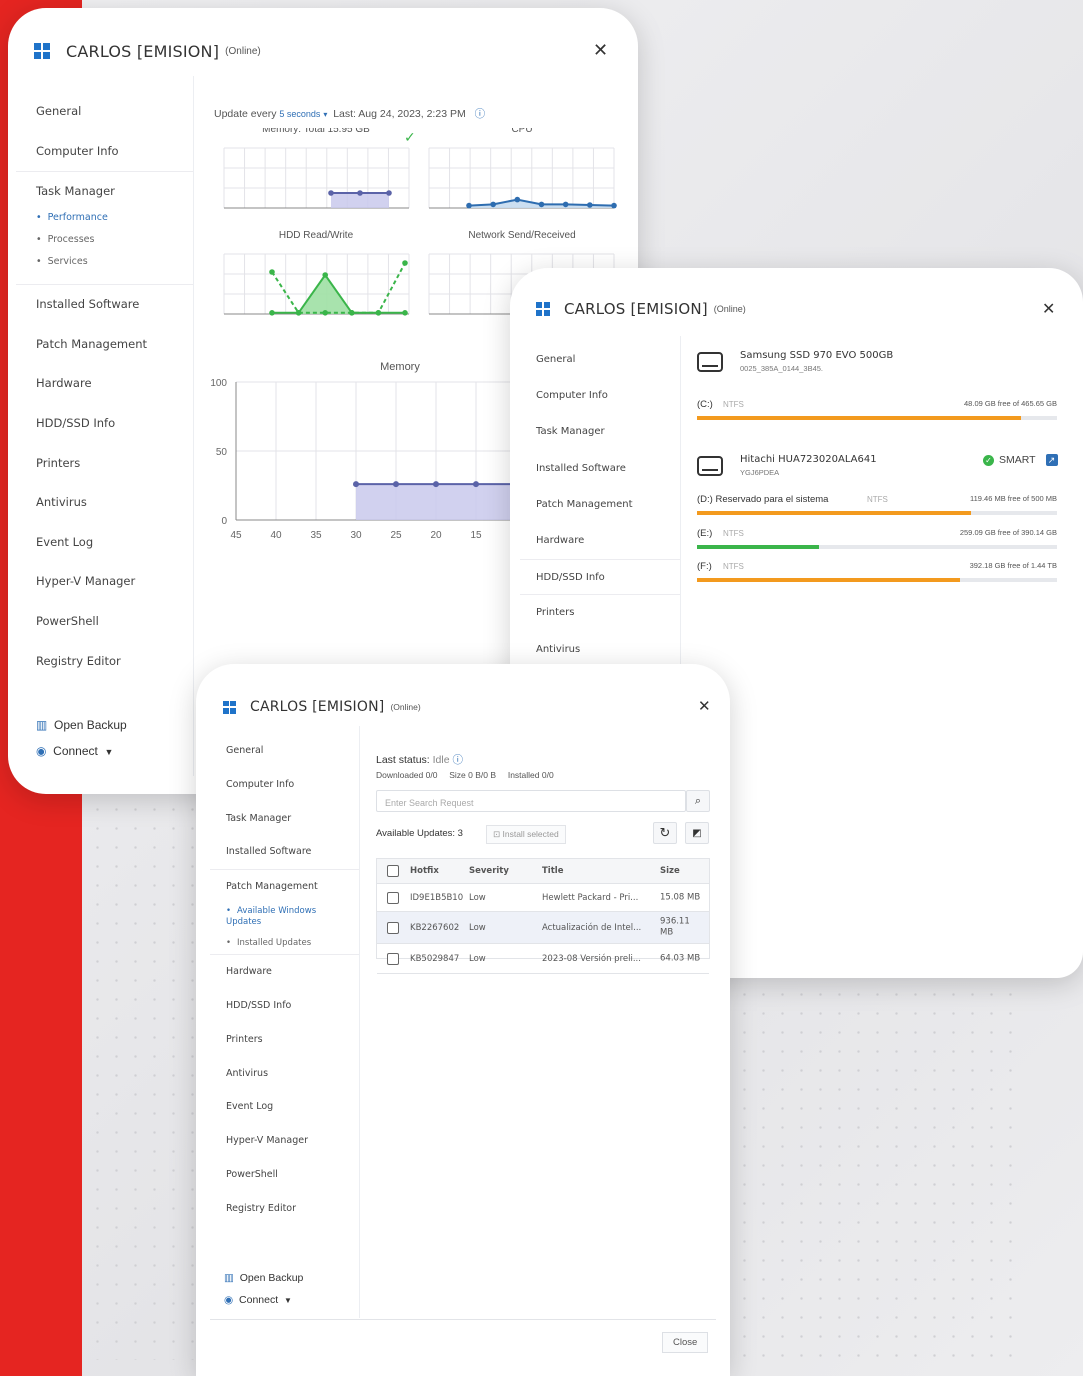 The width and height of the screenshot is (1083, 1376). Describe the element at coordinates (526, 834) in the screenshot. I see `install-selected-button: ⊡ Install selected` at that location.